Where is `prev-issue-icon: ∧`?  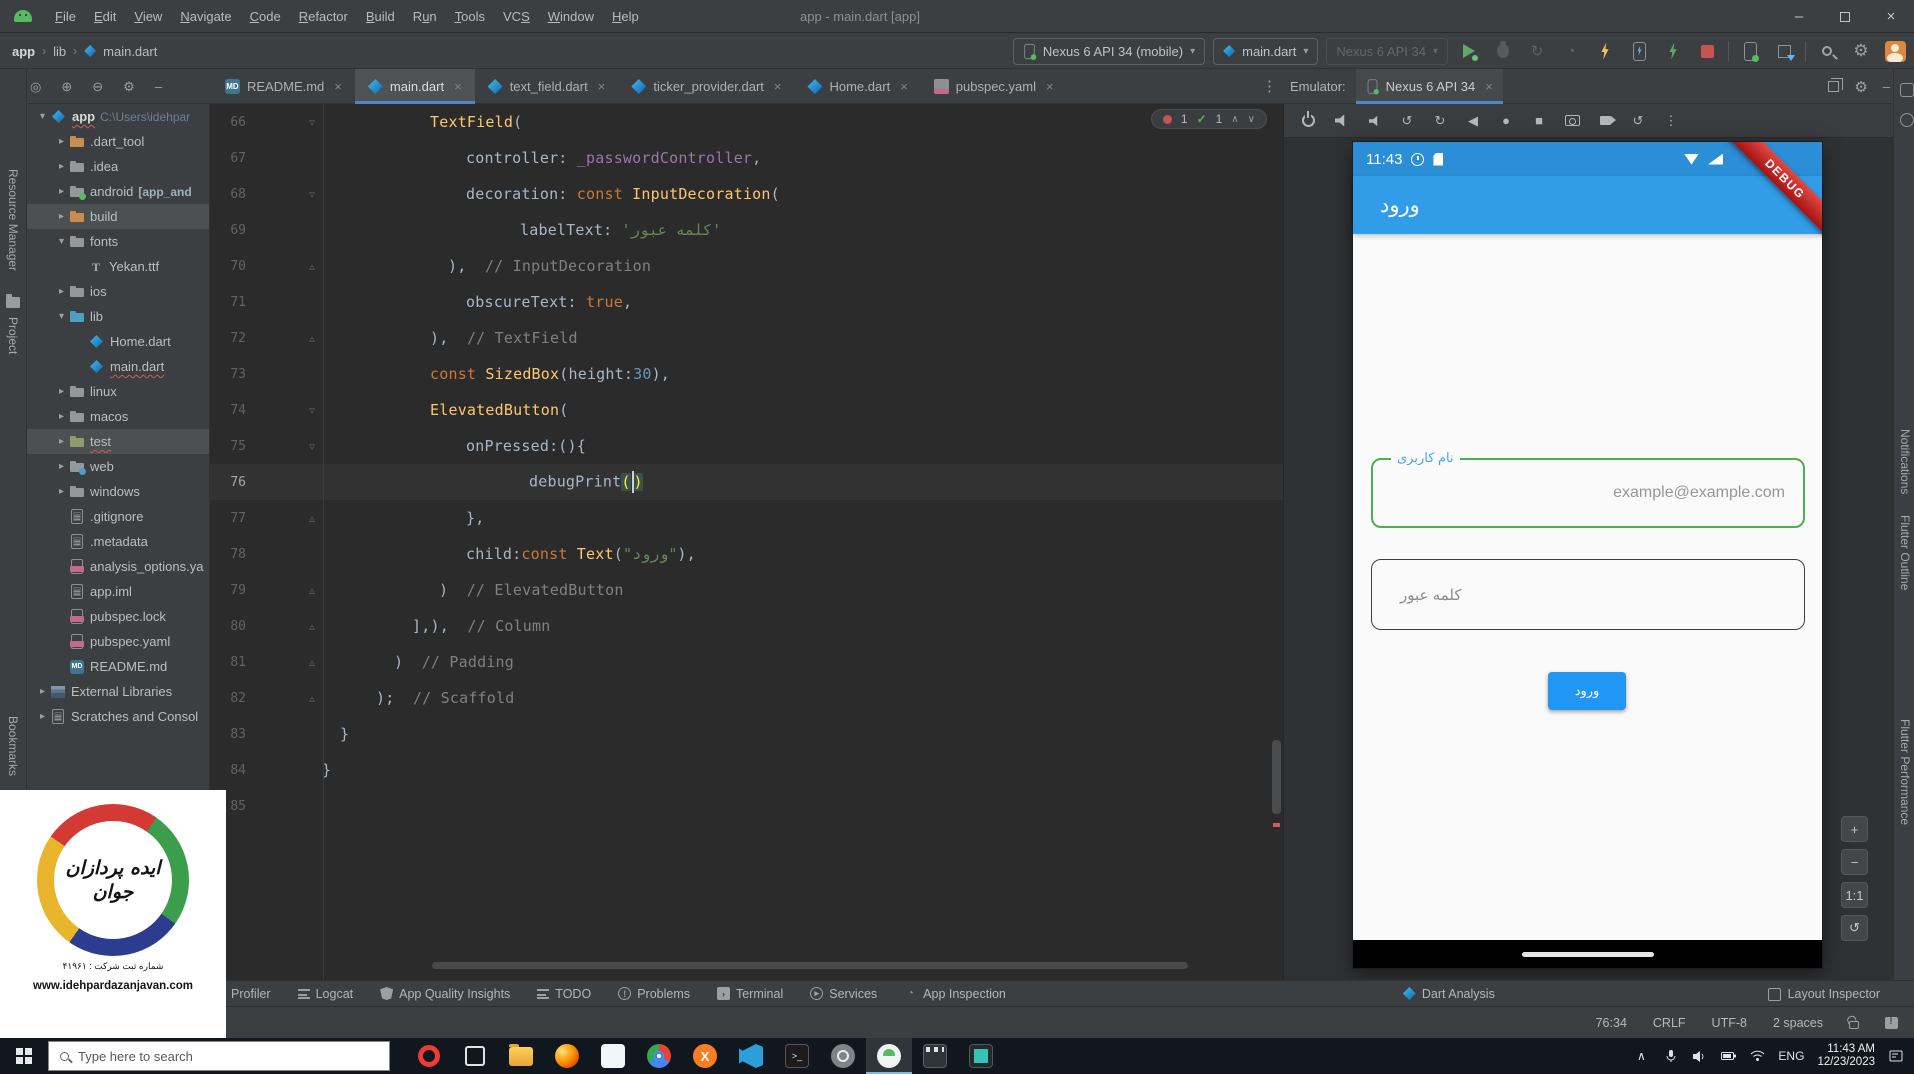
prev-issue-icon: ∧ is located at coordinates (1234, 119).